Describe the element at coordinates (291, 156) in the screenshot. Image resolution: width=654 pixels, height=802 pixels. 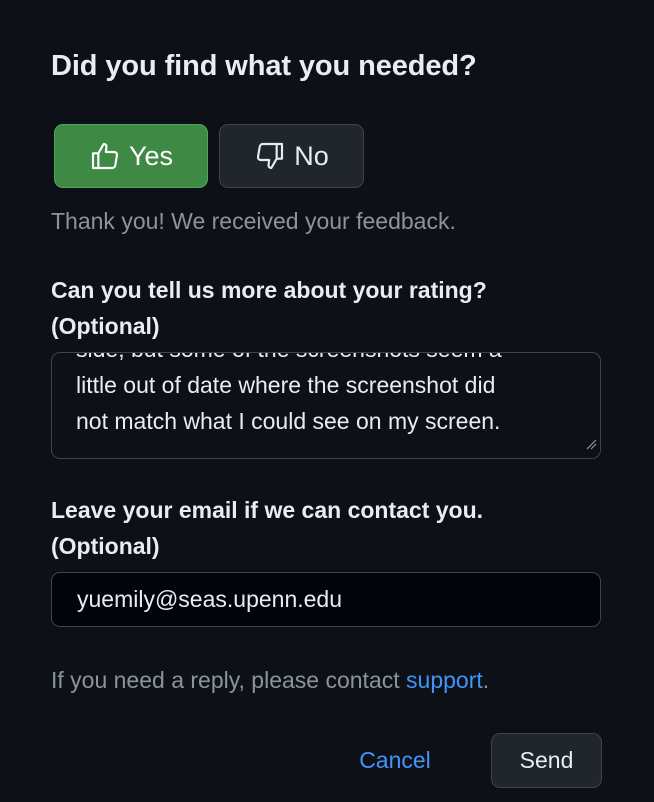
I see `no-button: No` at that location.